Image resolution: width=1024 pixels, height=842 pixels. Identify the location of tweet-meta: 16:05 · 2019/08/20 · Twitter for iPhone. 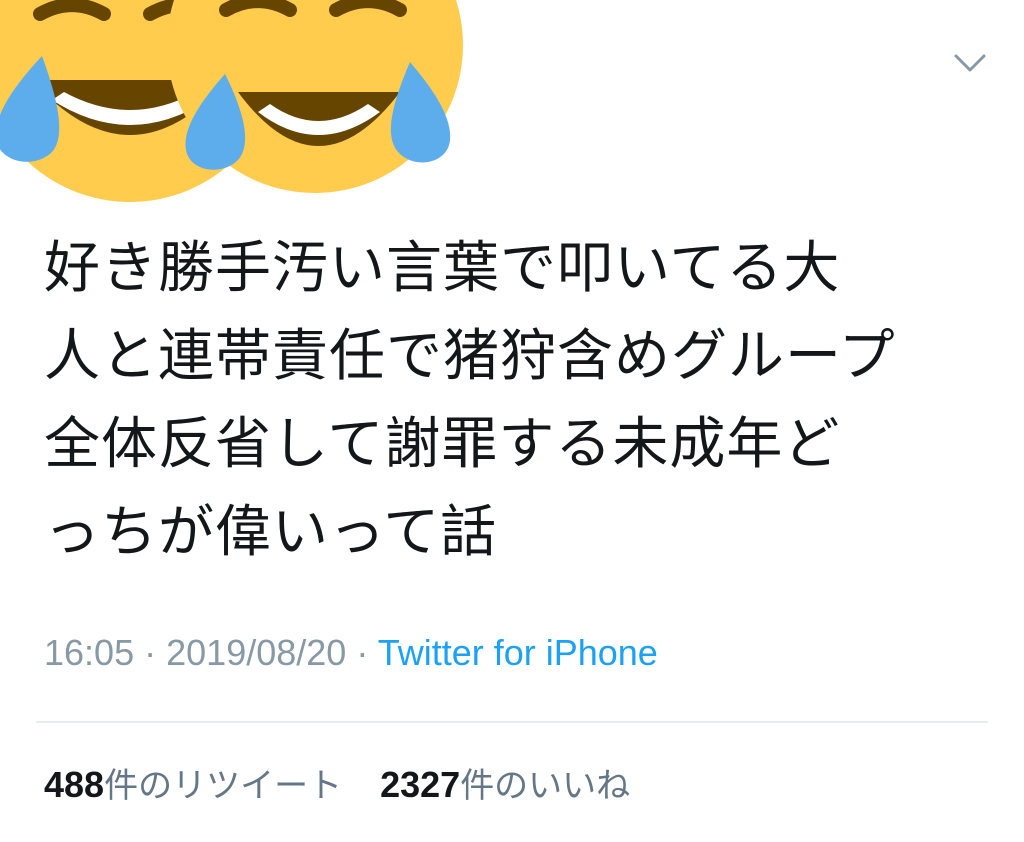
(351, 653).